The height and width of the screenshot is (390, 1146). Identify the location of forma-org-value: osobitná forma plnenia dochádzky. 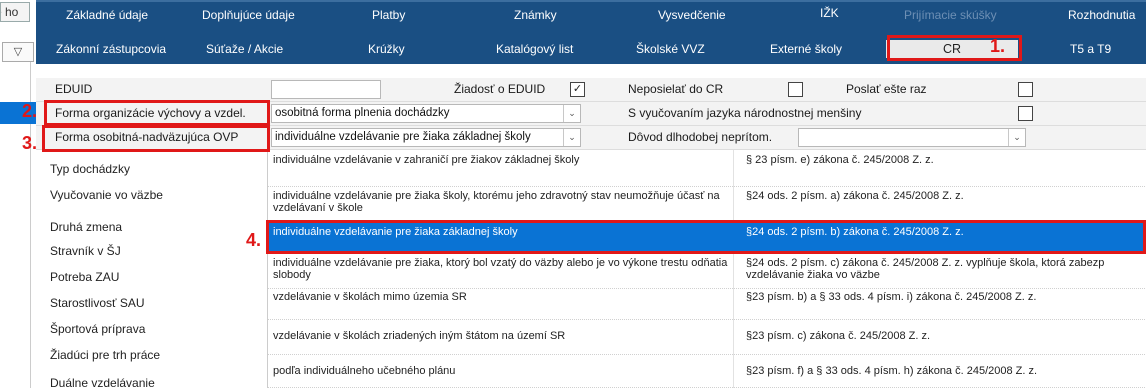
(362, 113).